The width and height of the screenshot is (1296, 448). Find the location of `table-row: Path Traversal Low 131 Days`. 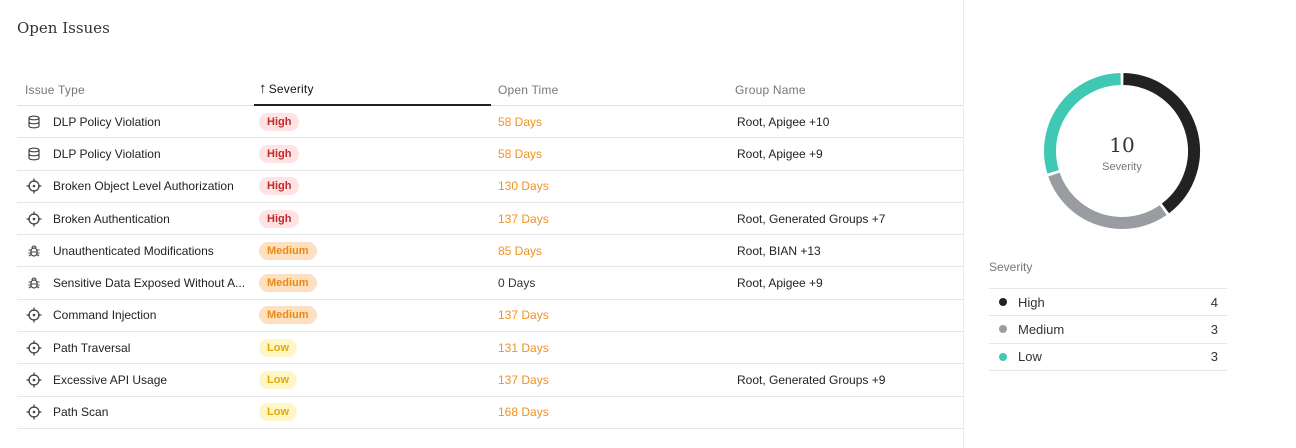

table-row: Path Traversal Low 131 Days is located at coordinates (490, 348).